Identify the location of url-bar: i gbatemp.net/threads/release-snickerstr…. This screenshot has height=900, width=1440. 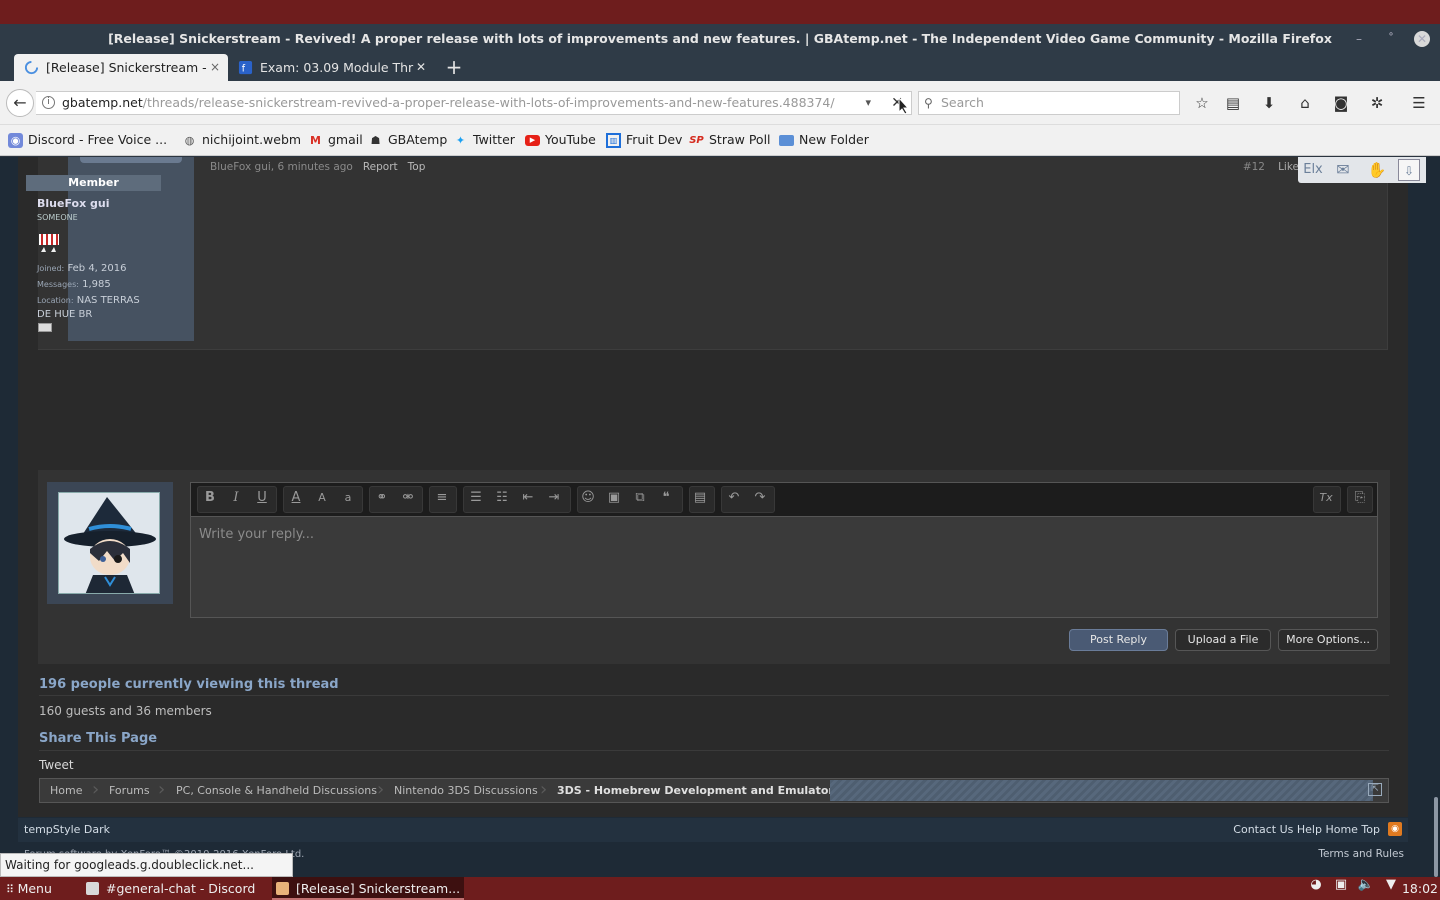
(474, 103).